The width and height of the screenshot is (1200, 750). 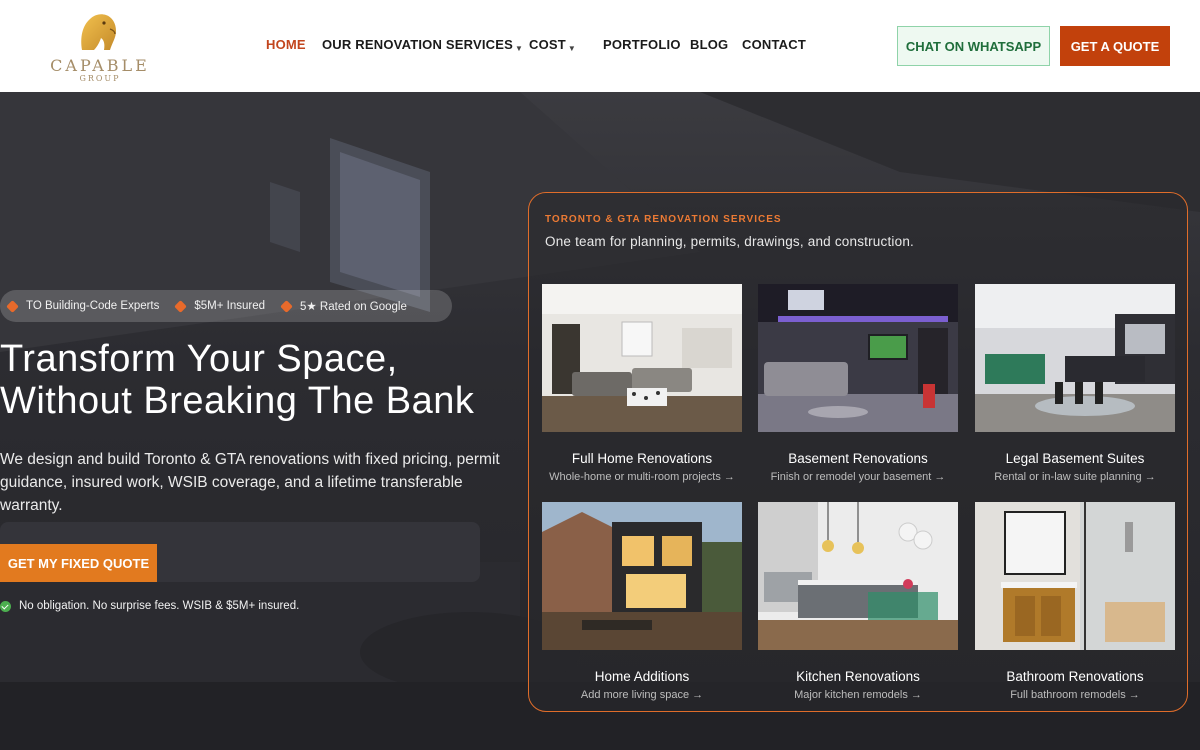 I want to click on legal-suite-photo, so click(x=1075, y=358).